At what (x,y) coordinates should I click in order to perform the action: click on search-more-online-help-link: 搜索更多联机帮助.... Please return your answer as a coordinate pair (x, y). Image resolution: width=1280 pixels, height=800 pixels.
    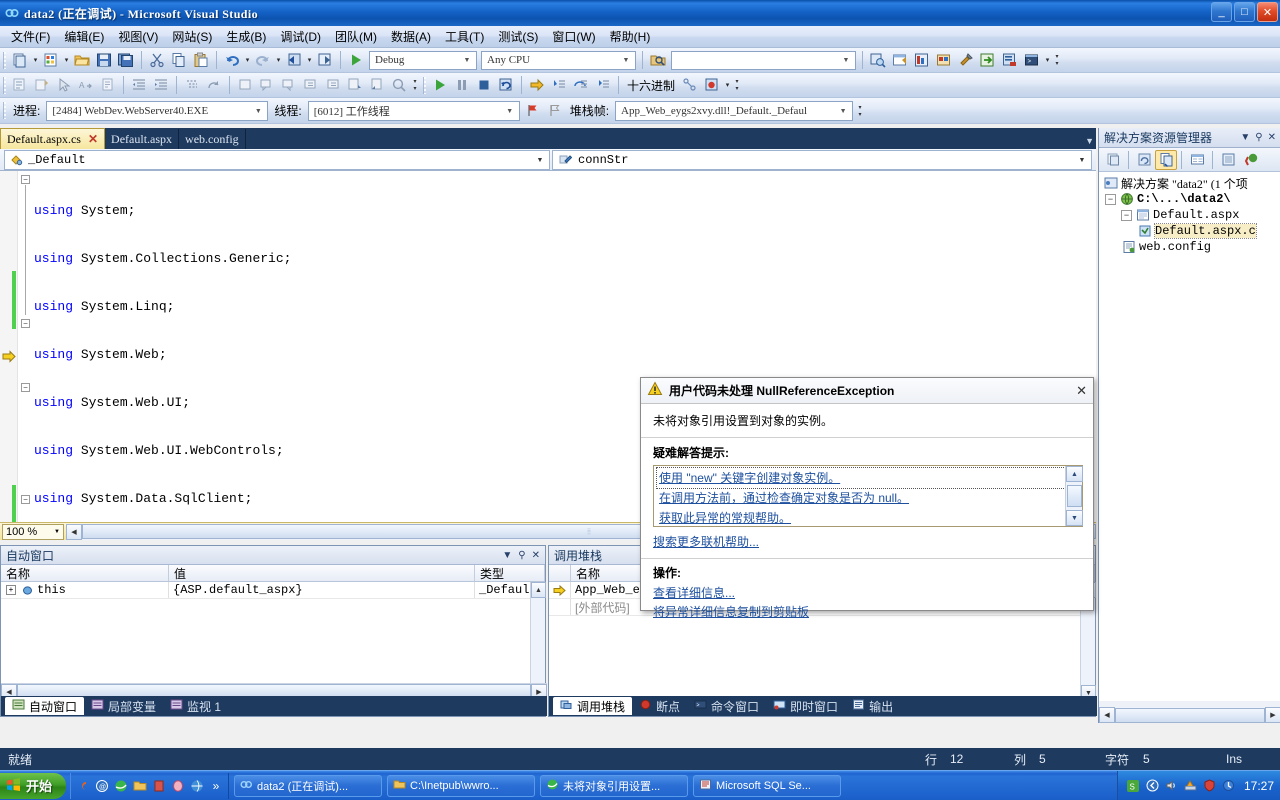
    Looking at the image, I should click on (706, 542).